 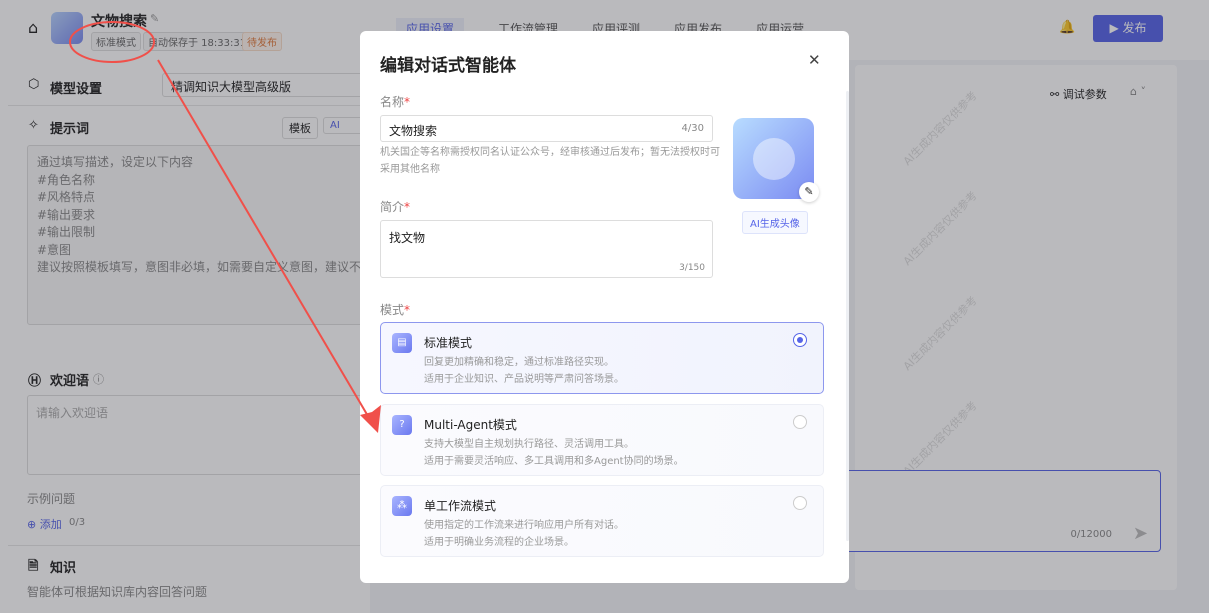 I want to click on mode-title: 标准模式, so click(x=448, y=343).